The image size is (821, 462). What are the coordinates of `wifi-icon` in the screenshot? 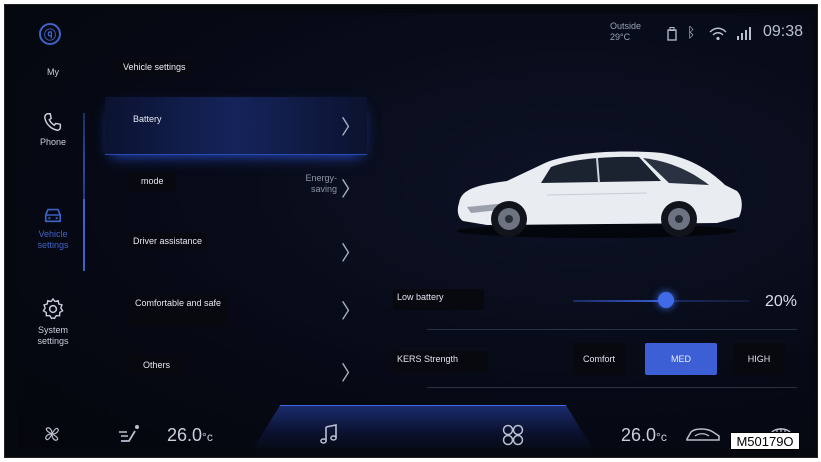 It's located at (718, 34).